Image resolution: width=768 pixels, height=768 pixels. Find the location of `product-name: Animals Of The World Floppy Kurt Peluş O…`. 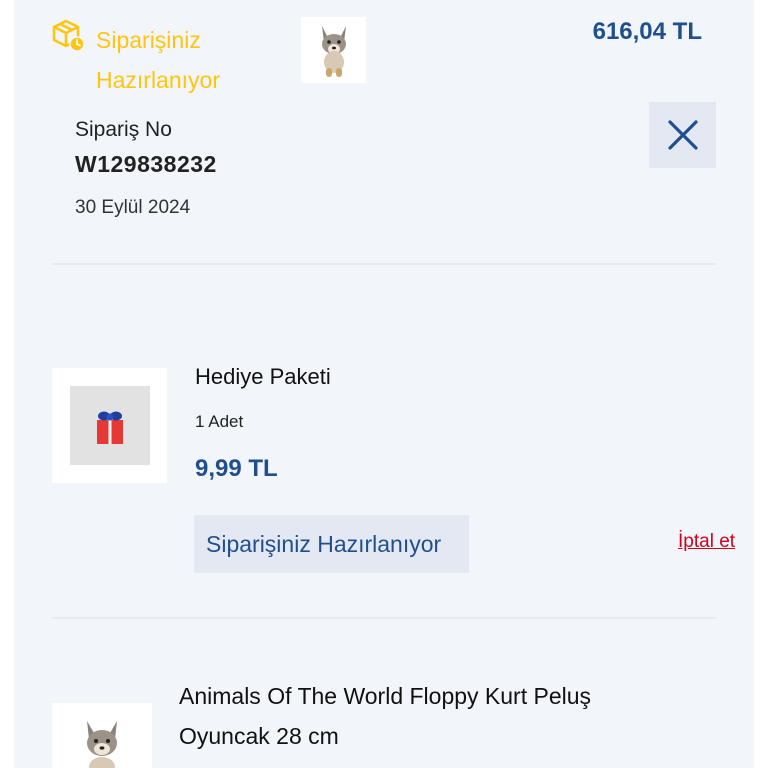

product-name: Animals Of The World Floppy Kurt Peluş O… is located at coordinates (419, 716).